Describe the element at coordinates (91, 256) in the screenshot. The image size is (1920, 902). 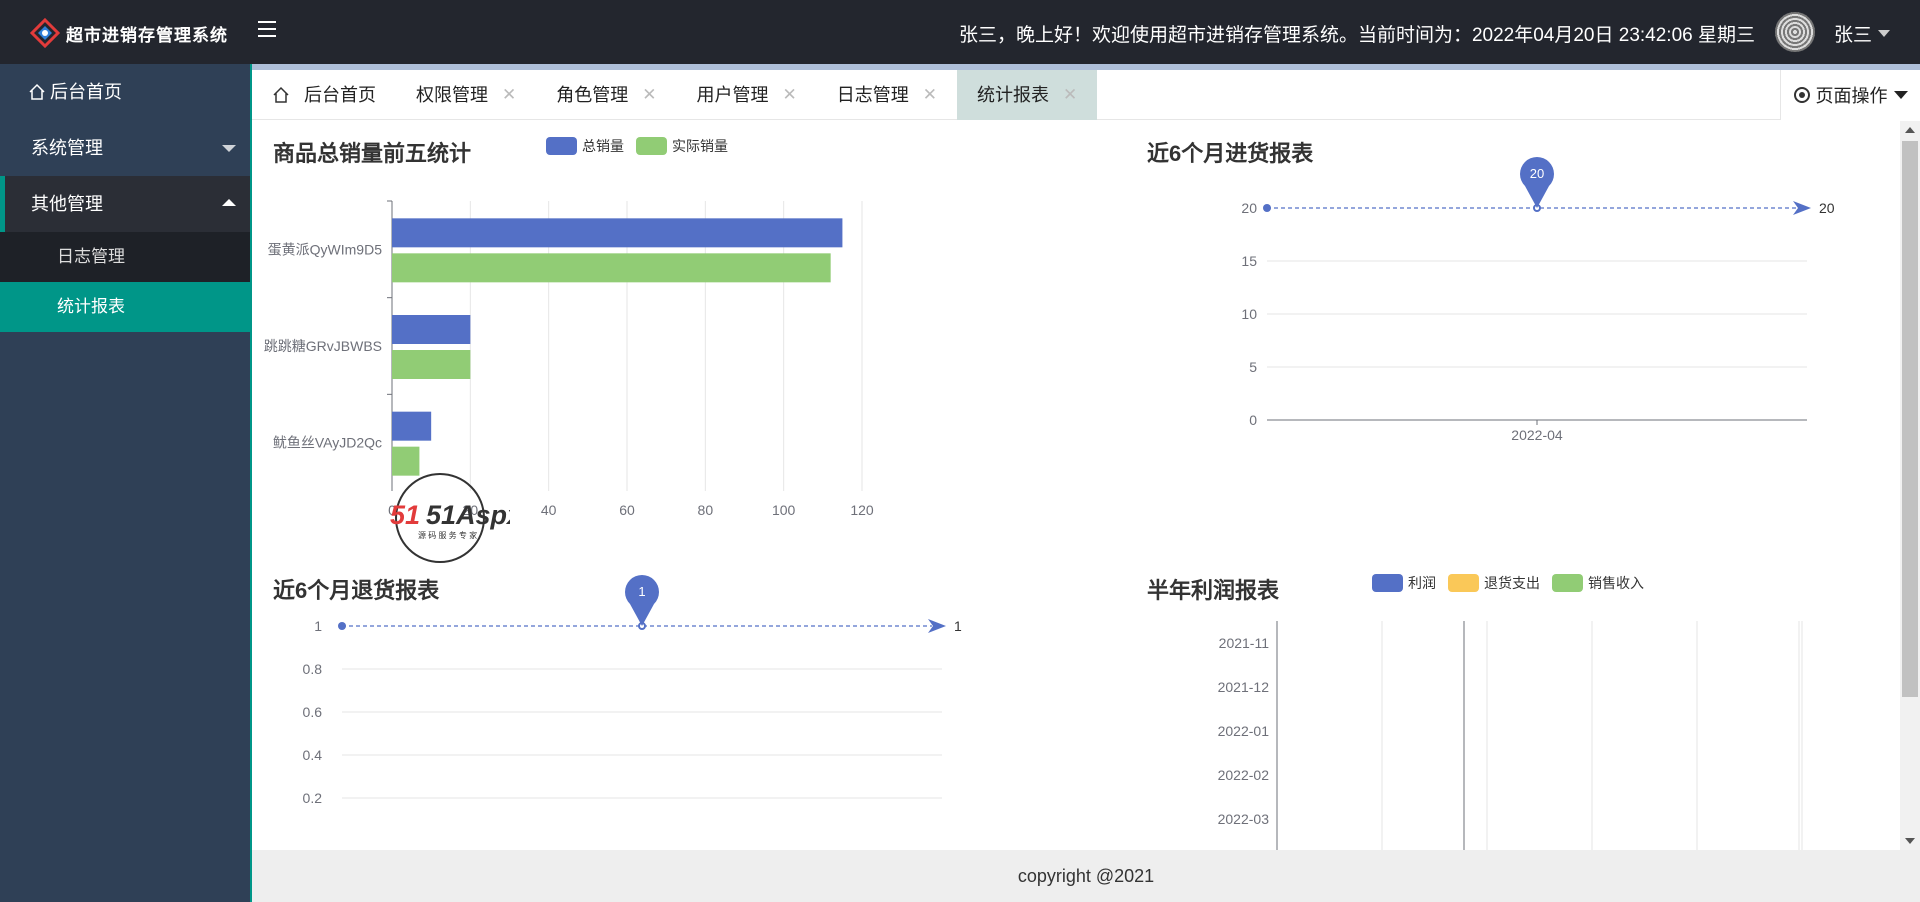
I see `sidebar-item-label: 日志管理` at that location.